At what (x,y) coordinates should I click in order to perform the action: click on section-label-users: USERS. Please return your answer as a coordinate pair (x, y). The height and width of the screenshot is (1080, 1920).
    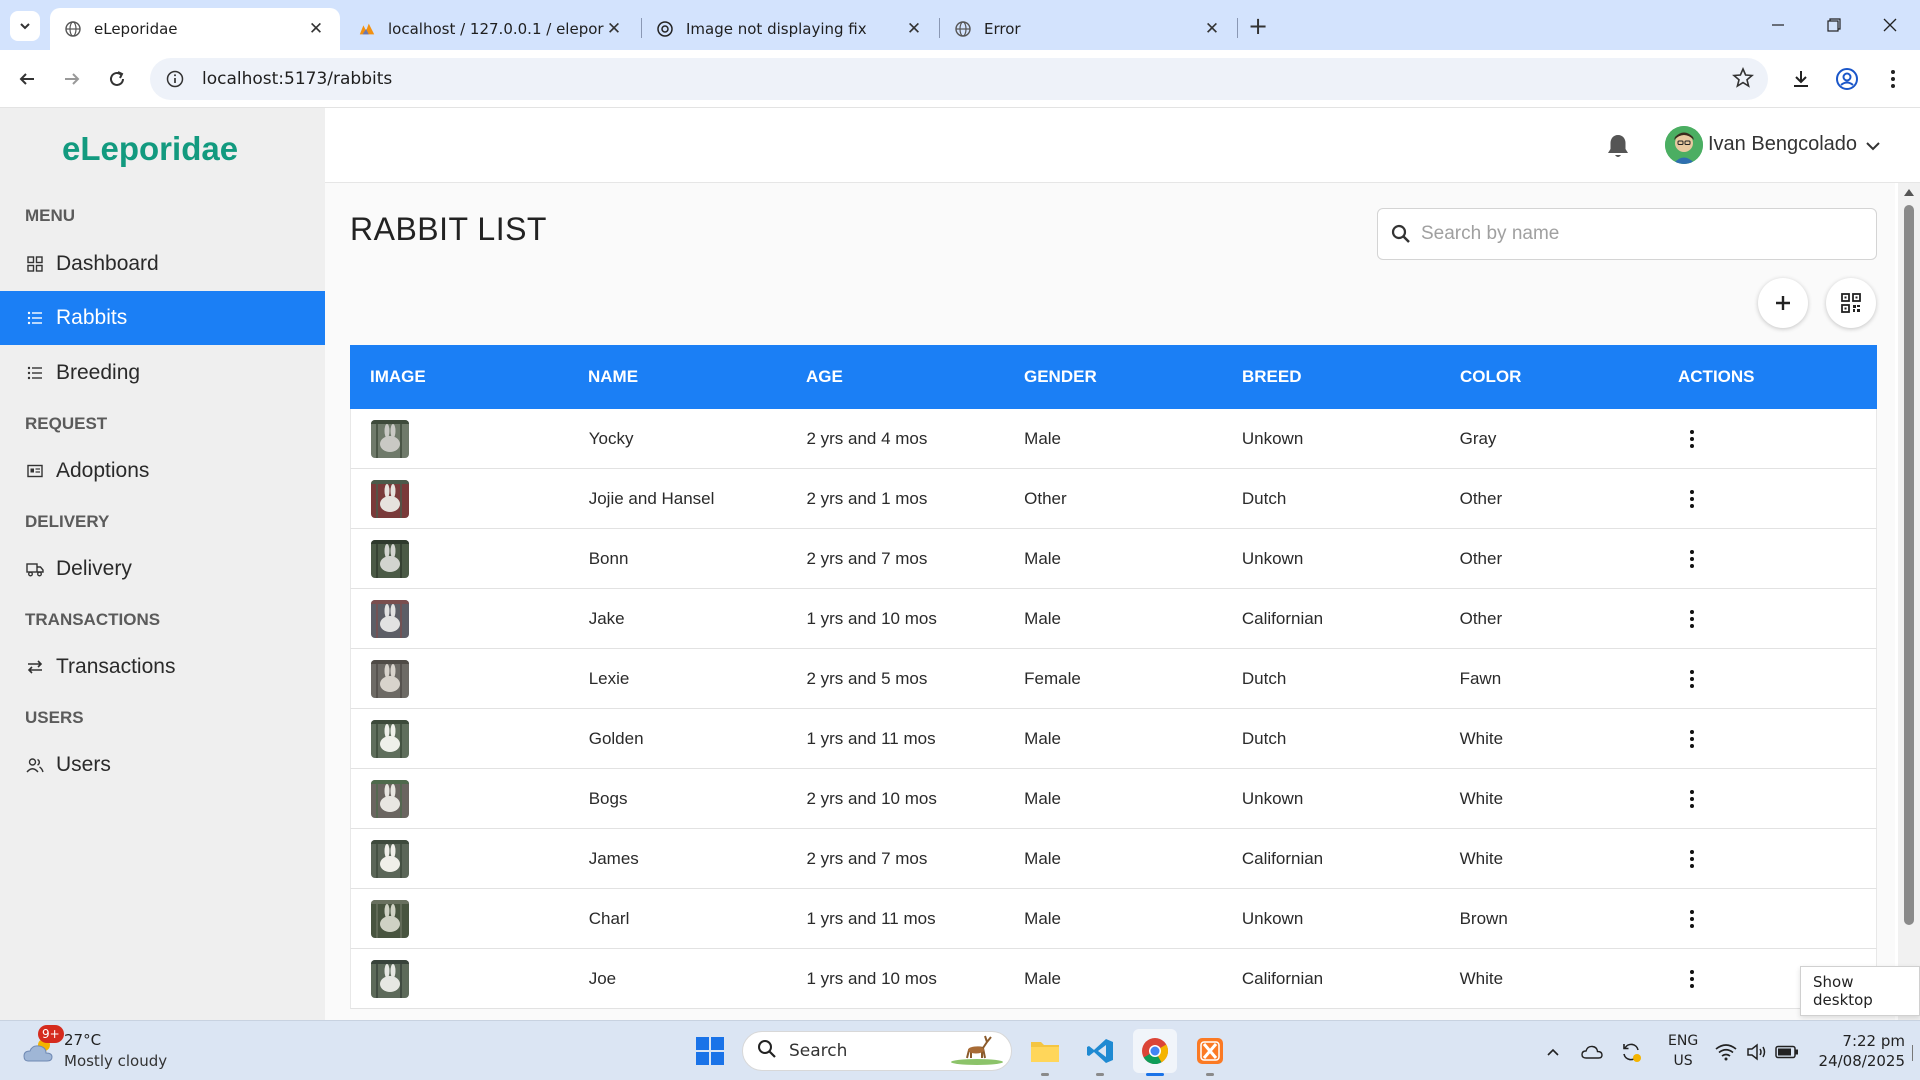
    Looking at the image, I should click on (54, 717).